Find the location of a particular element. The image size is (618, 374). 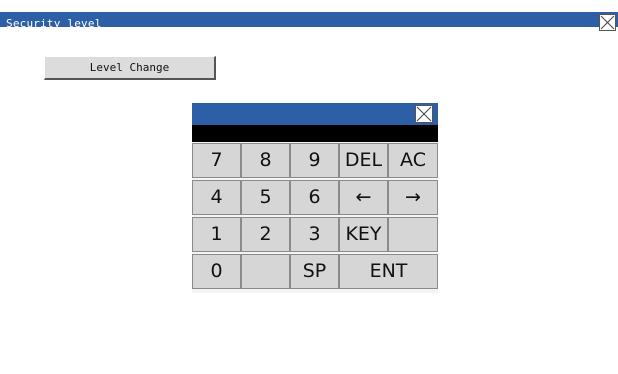

keypad-title-bar is located at coordinates (315, 114).